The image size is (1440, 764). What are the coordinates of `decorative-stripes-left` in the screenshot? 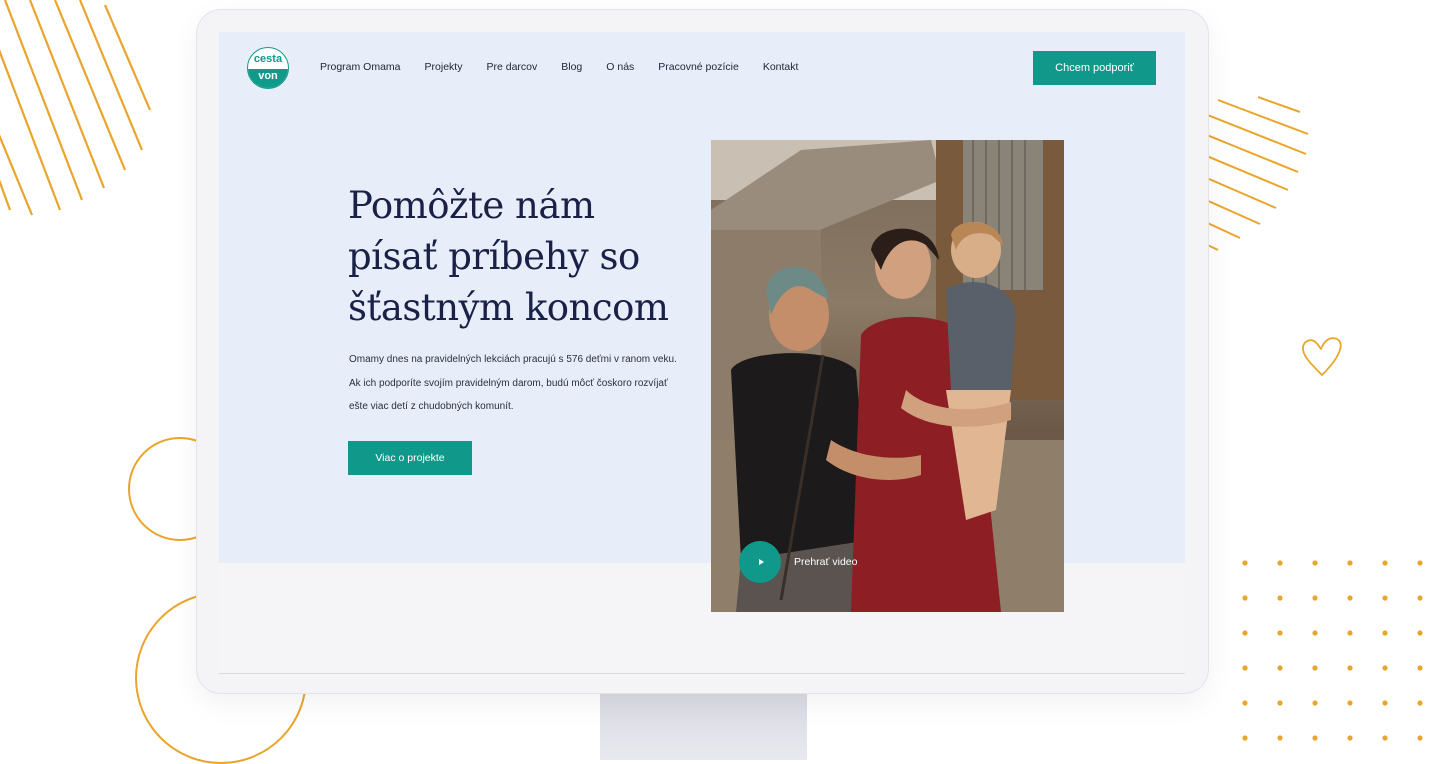 It's located at (76, 108).